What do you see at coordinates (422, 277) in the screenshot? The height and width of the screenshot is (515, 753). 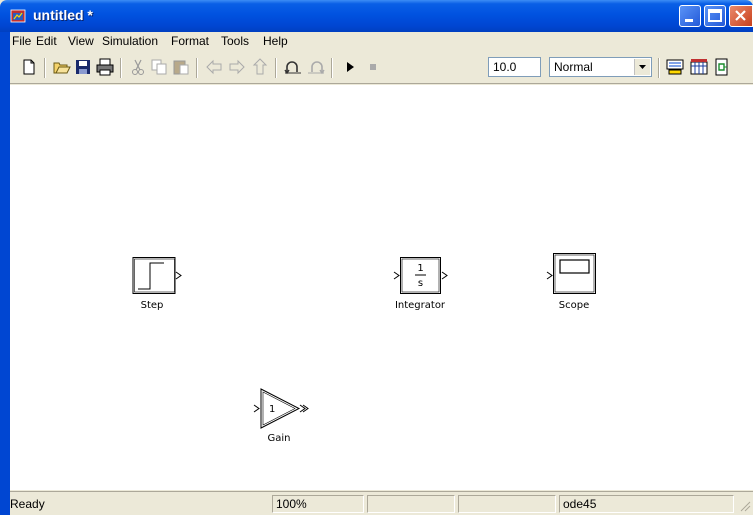 I see `integrator-block: 1 s` at bounding box center [422, 277].